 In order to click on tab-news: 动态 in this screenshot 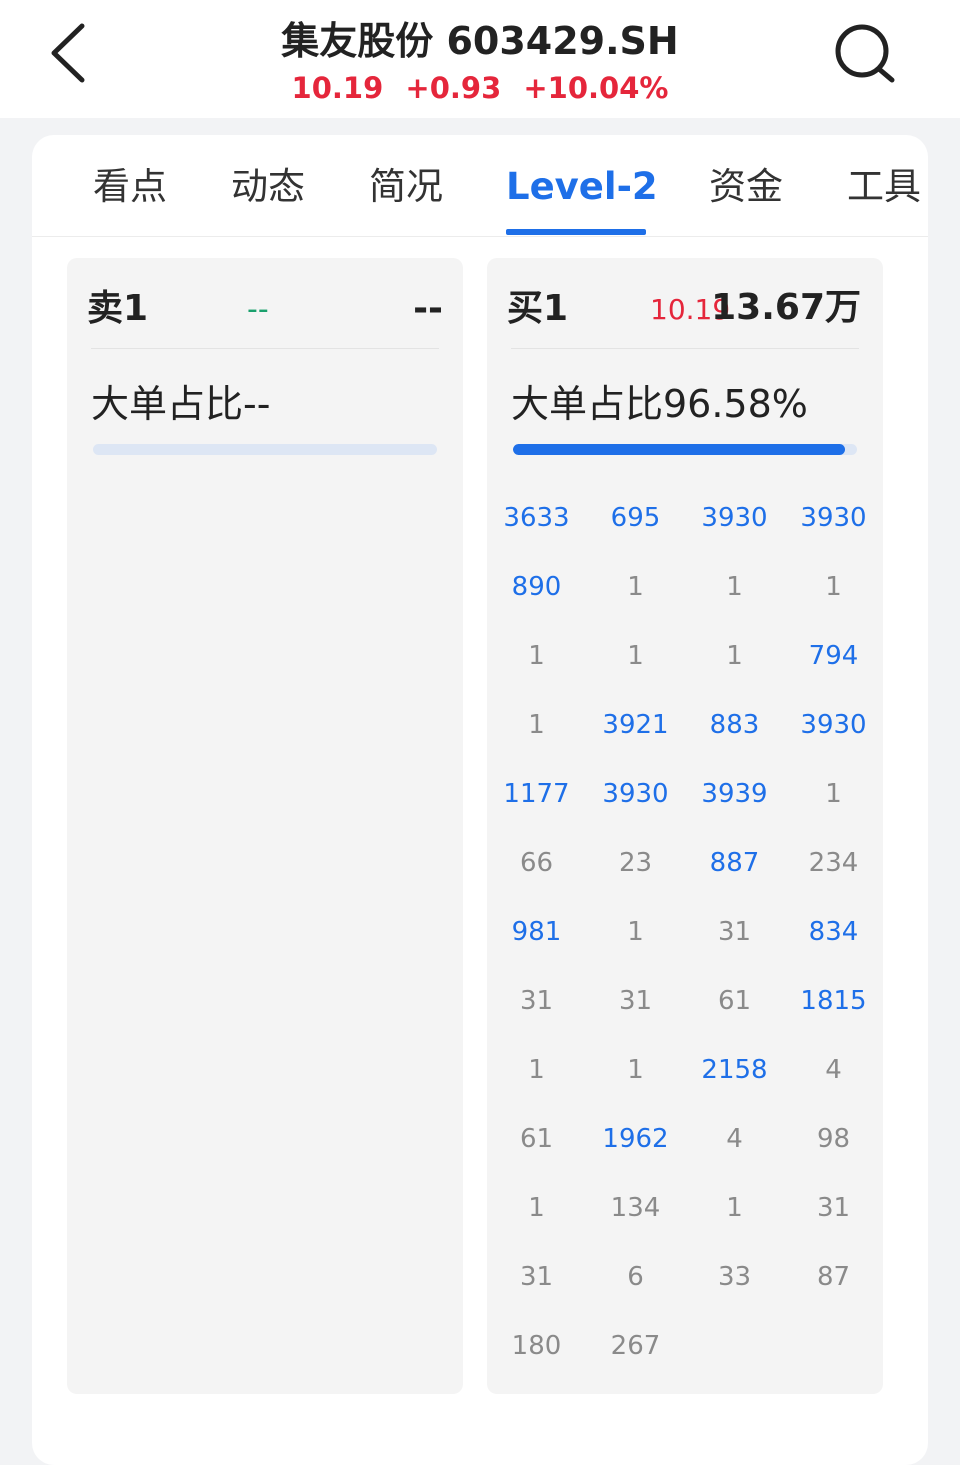, I will do `click(268, 187)`.